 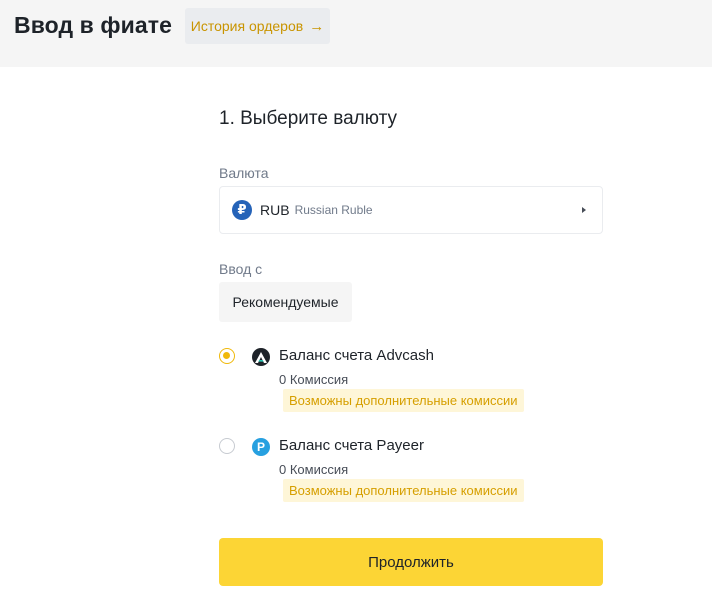 What do you see at coordinates (244, 173) in the screenshot?
I see `currency-label: Валюта` at bounding box center [244, 173].